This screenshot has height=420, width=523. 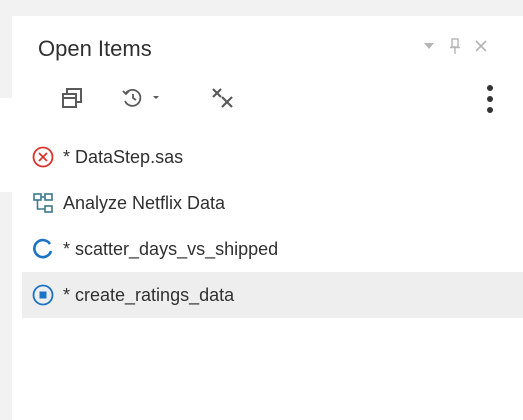 I want to click on open-item-create-ratings: * create_ratings_data, so click(x=272, y=295).